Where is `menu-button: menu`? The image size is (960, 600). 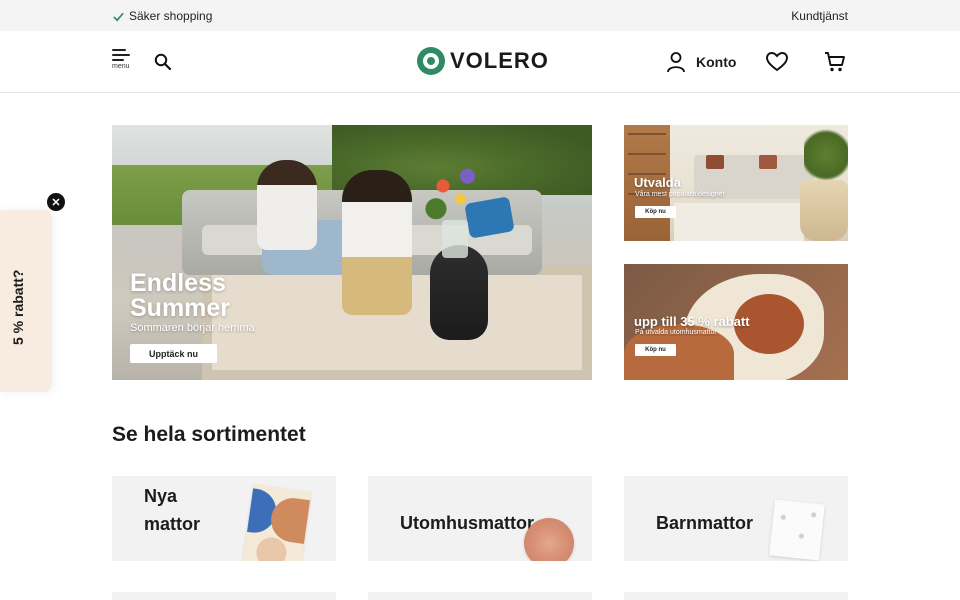
menu-button: menu is located at coordinates (123, 62).